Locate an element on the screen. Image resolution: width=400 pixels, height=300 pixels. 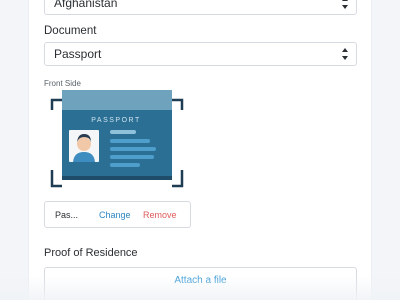
front-side-label: Front Side is located at coordinates (62, 83).